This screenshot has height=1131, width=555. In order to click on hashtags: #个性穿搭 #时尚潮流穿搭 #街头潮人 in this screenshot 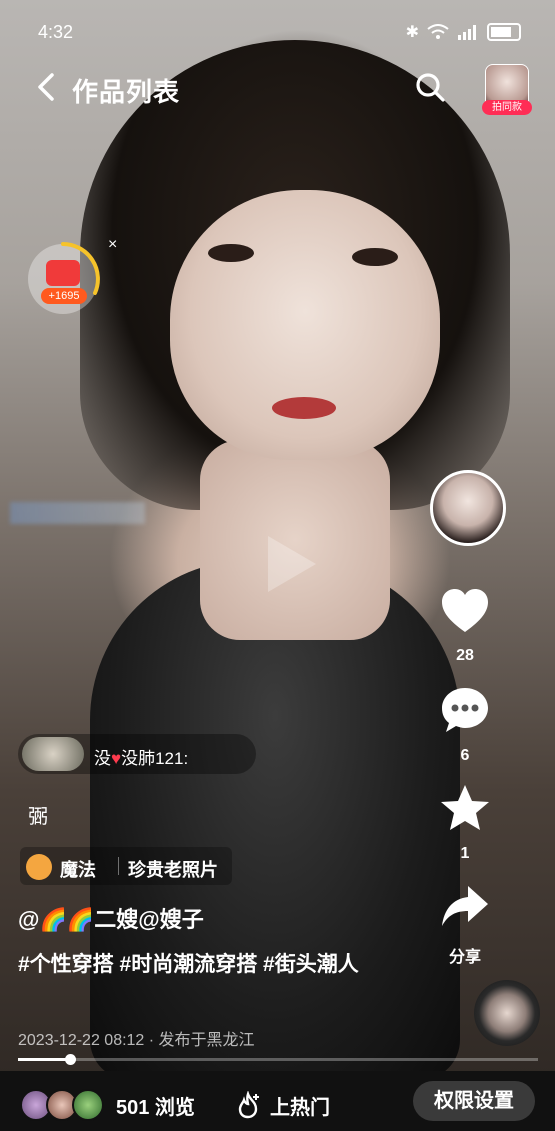, I will do `click(203, 965)`.